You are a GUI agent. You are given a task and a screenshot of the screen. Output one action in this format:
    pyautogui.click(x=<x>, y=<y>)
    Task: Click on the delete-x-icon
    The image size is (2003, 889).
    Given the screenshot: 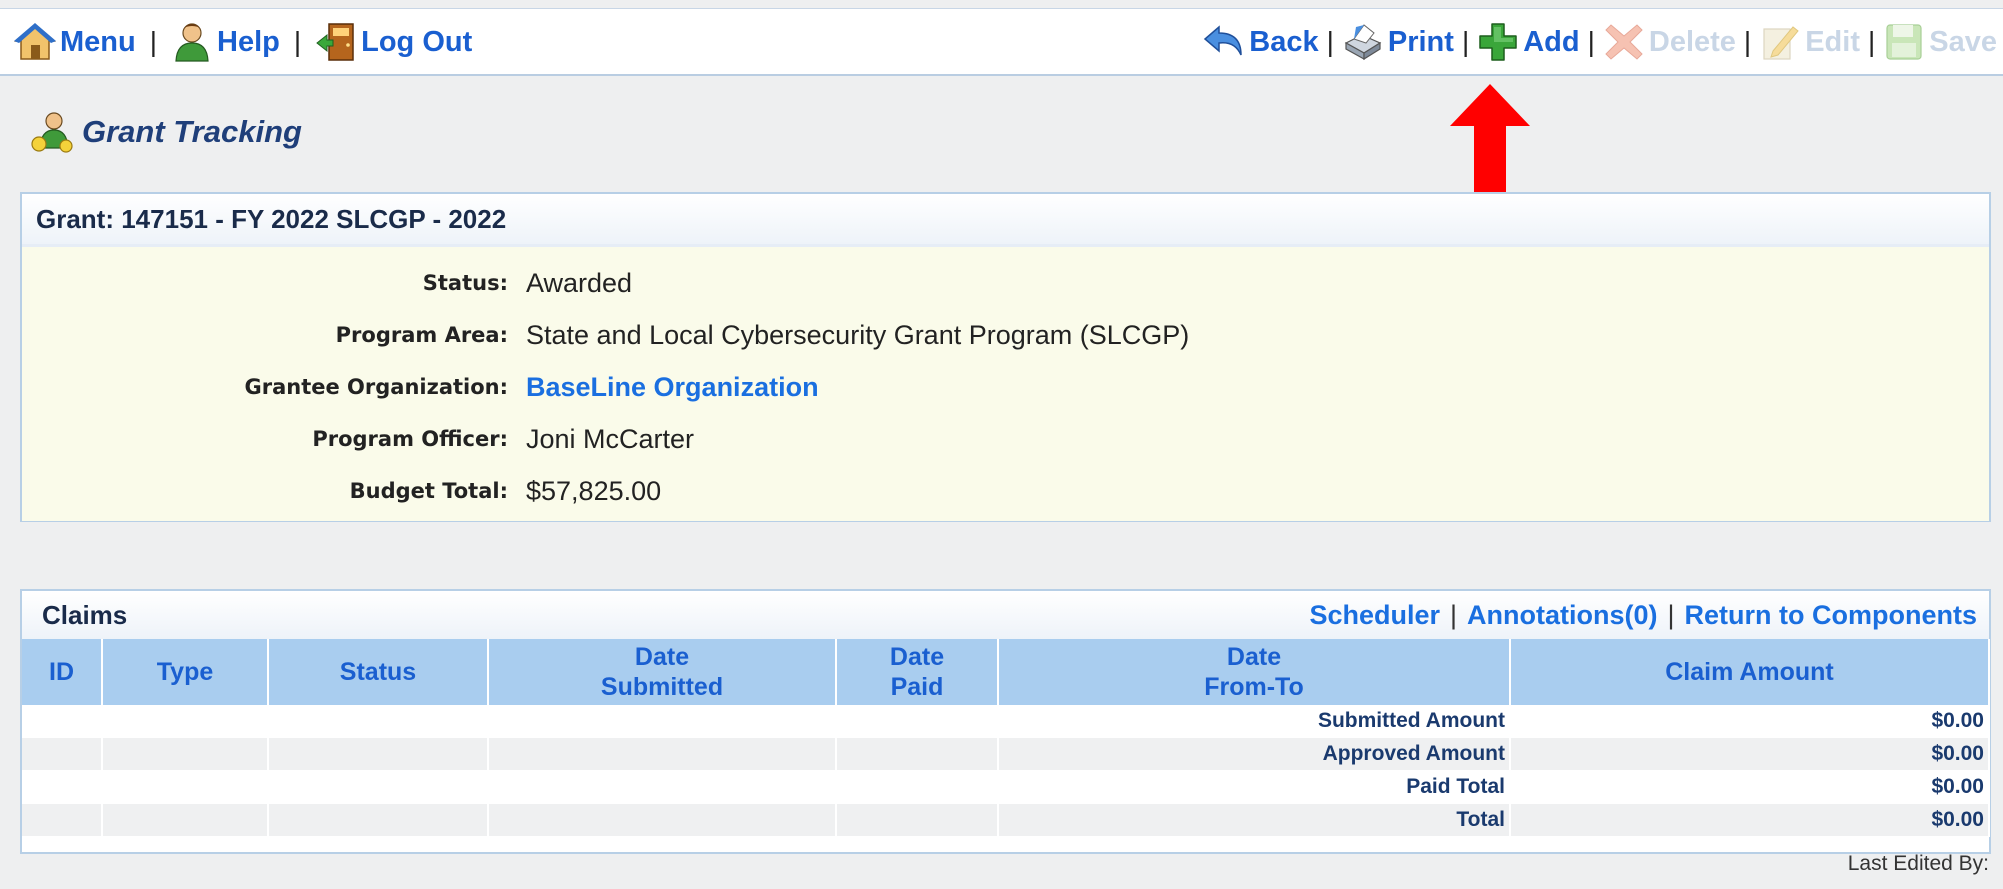 What is the action you would take?
    pyautogui.click(x=1624, y=42)
    